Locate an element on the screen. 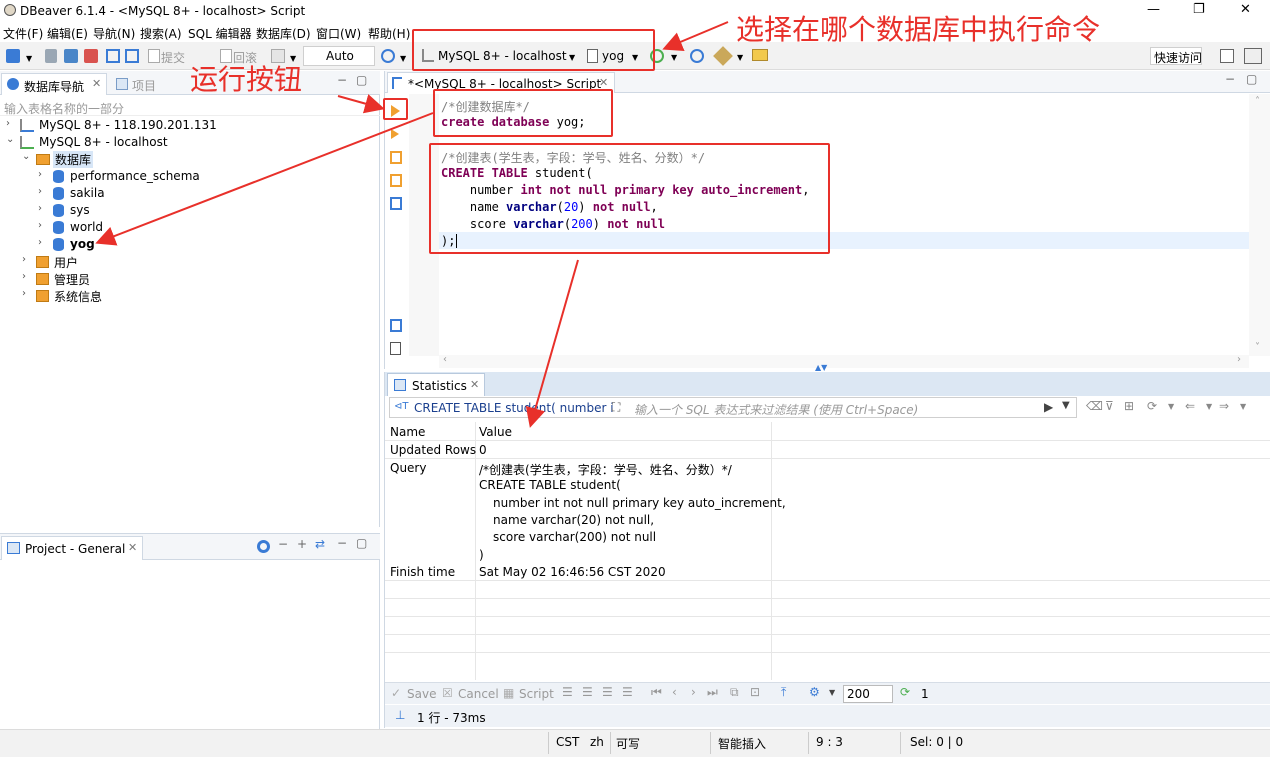 Image resolution: width=1270 pixels, height=757 pixels. arrow-to-connection is located at coordinates (695, 36).